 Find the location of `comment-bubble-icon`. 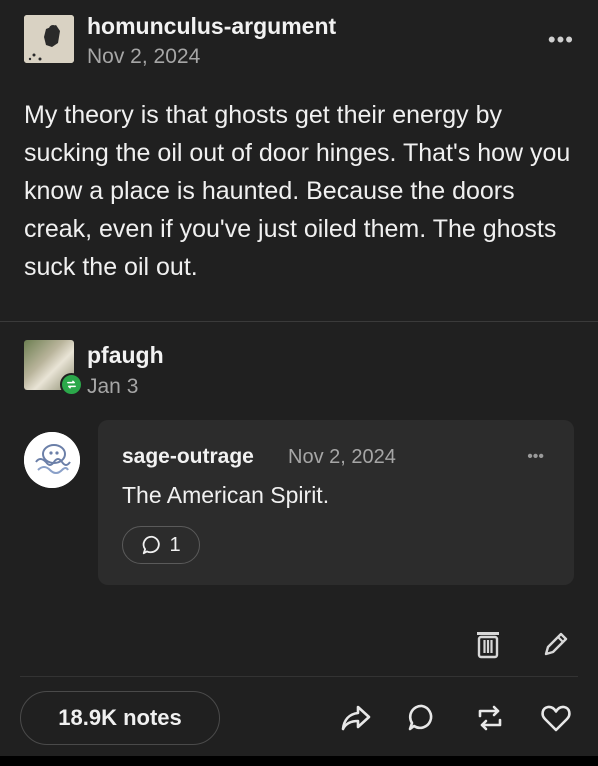

comment-bubble-icon is located at coordinates (152, 545).